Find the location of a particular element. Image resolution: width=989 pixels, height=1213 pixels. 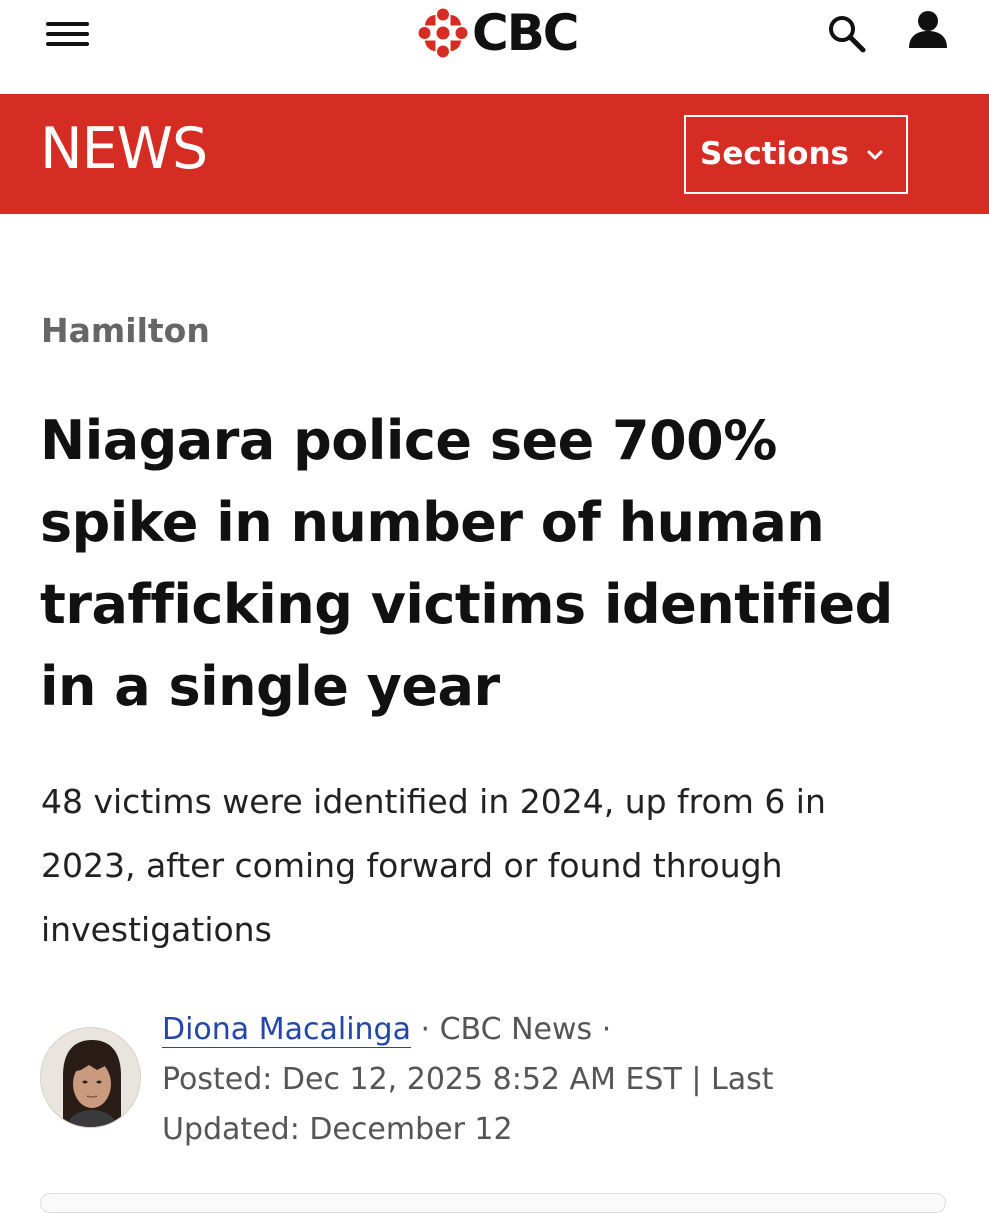

author-link: Diona Macalinga is located at coordinates (286, 1030).